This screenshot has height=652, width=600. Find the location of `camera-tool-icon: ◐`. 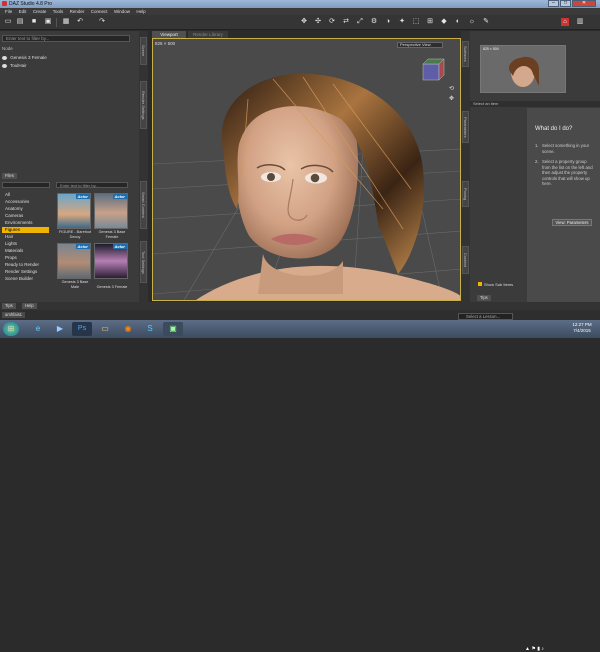

camera-tool-icon: ◐ is located at coordinates (458, 22).